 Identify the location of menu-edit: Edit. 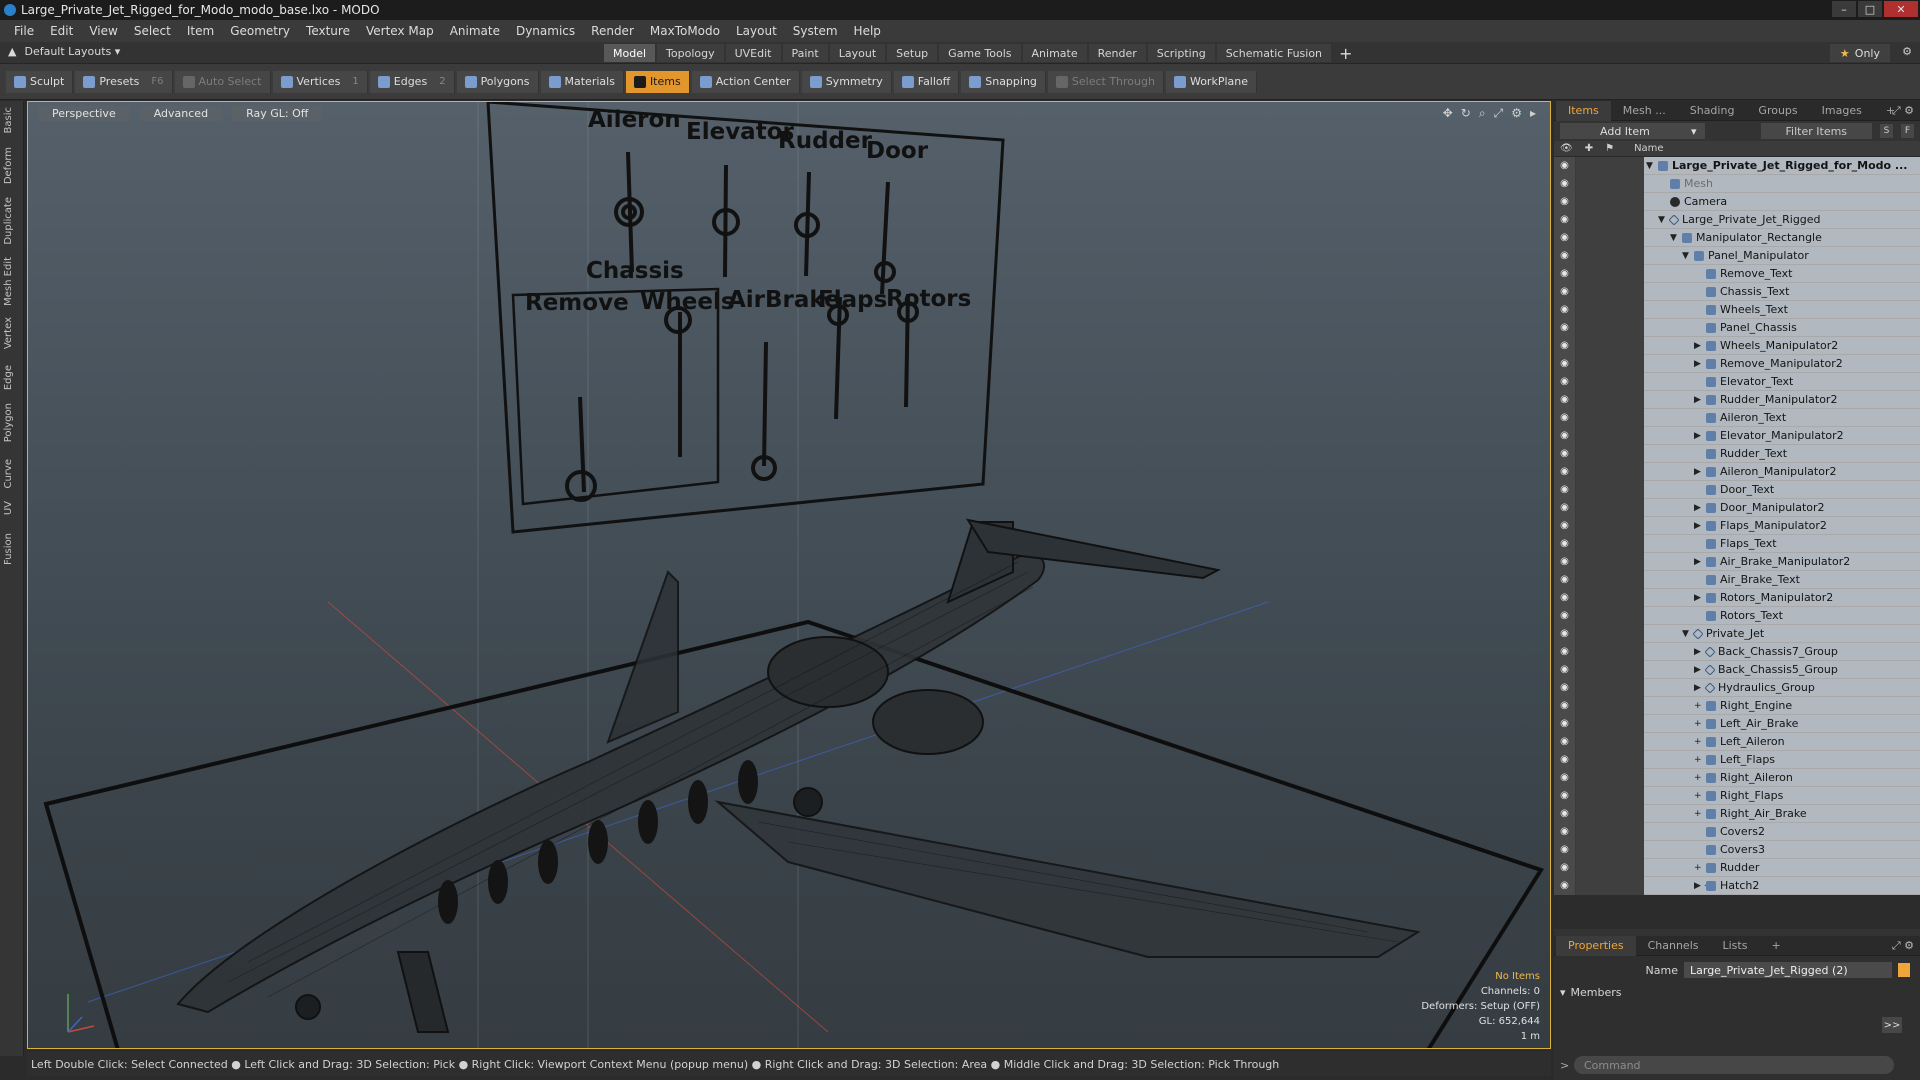
(61, 31).